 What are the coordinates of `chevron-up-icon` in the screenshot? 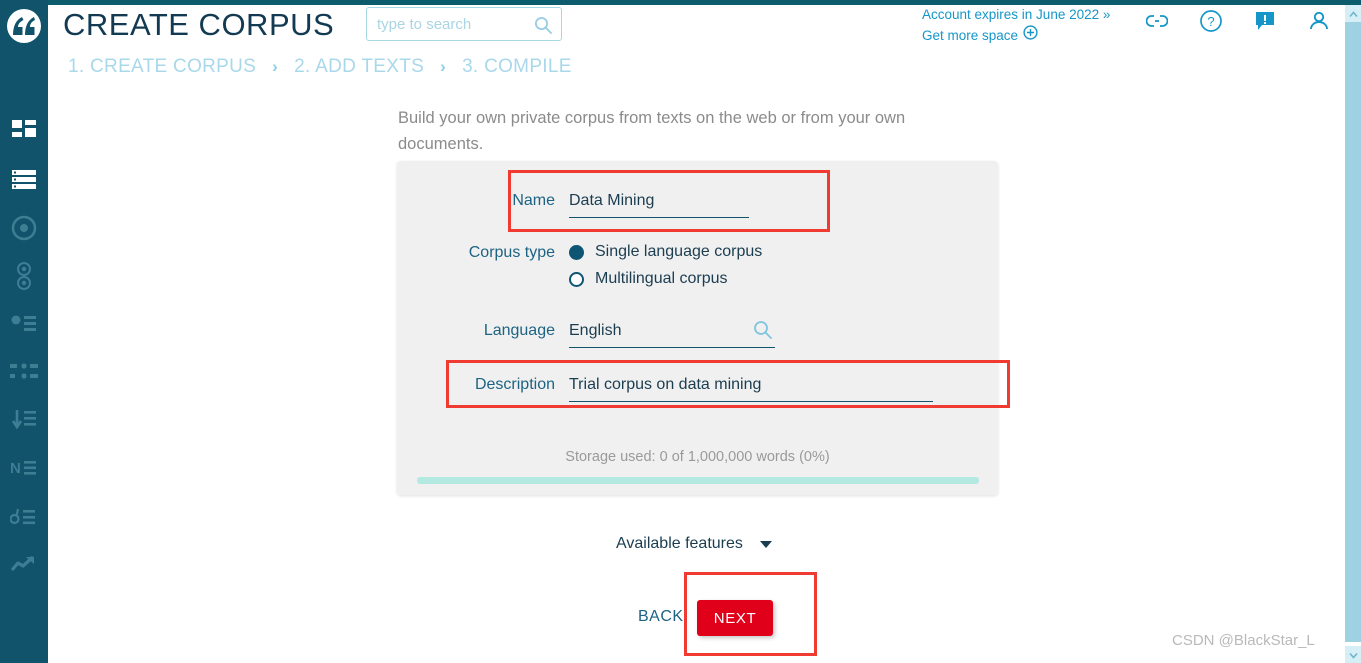 It's located at (1353, 14).